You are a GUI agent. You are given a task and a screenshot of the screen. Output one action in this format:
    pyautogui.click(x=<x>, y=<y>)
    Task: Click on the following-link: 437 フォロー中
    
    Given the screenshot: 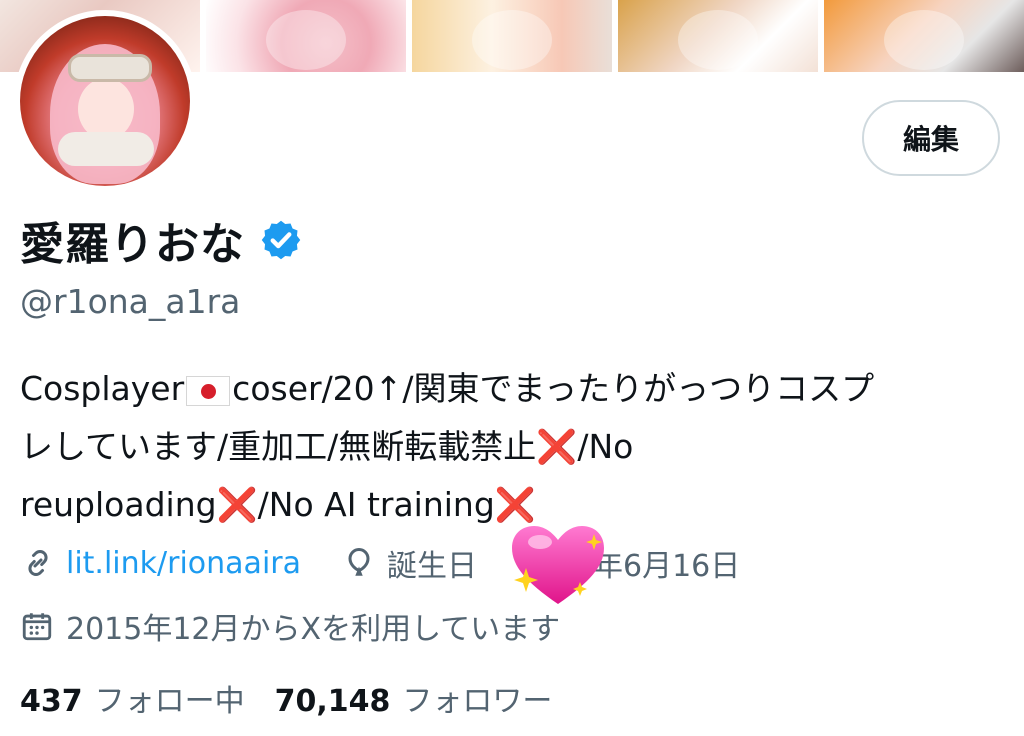 What is the action you would take?
    pyautogui.click(x=132, y=698)
    